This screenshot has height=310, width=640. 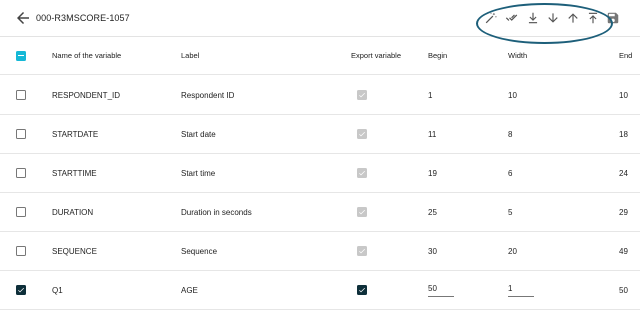 What do you see at coordinates (190, 55) in the screenshot?
I see `column-header-label: Label` at bounding box center [190, 55].